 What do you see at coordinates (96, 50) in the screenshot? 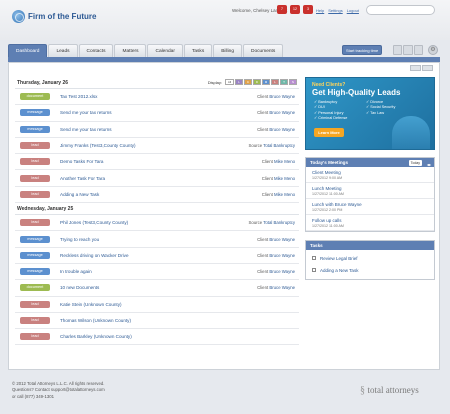
I see `tab-contacts: Contacts` at bounding box center [96, 50].